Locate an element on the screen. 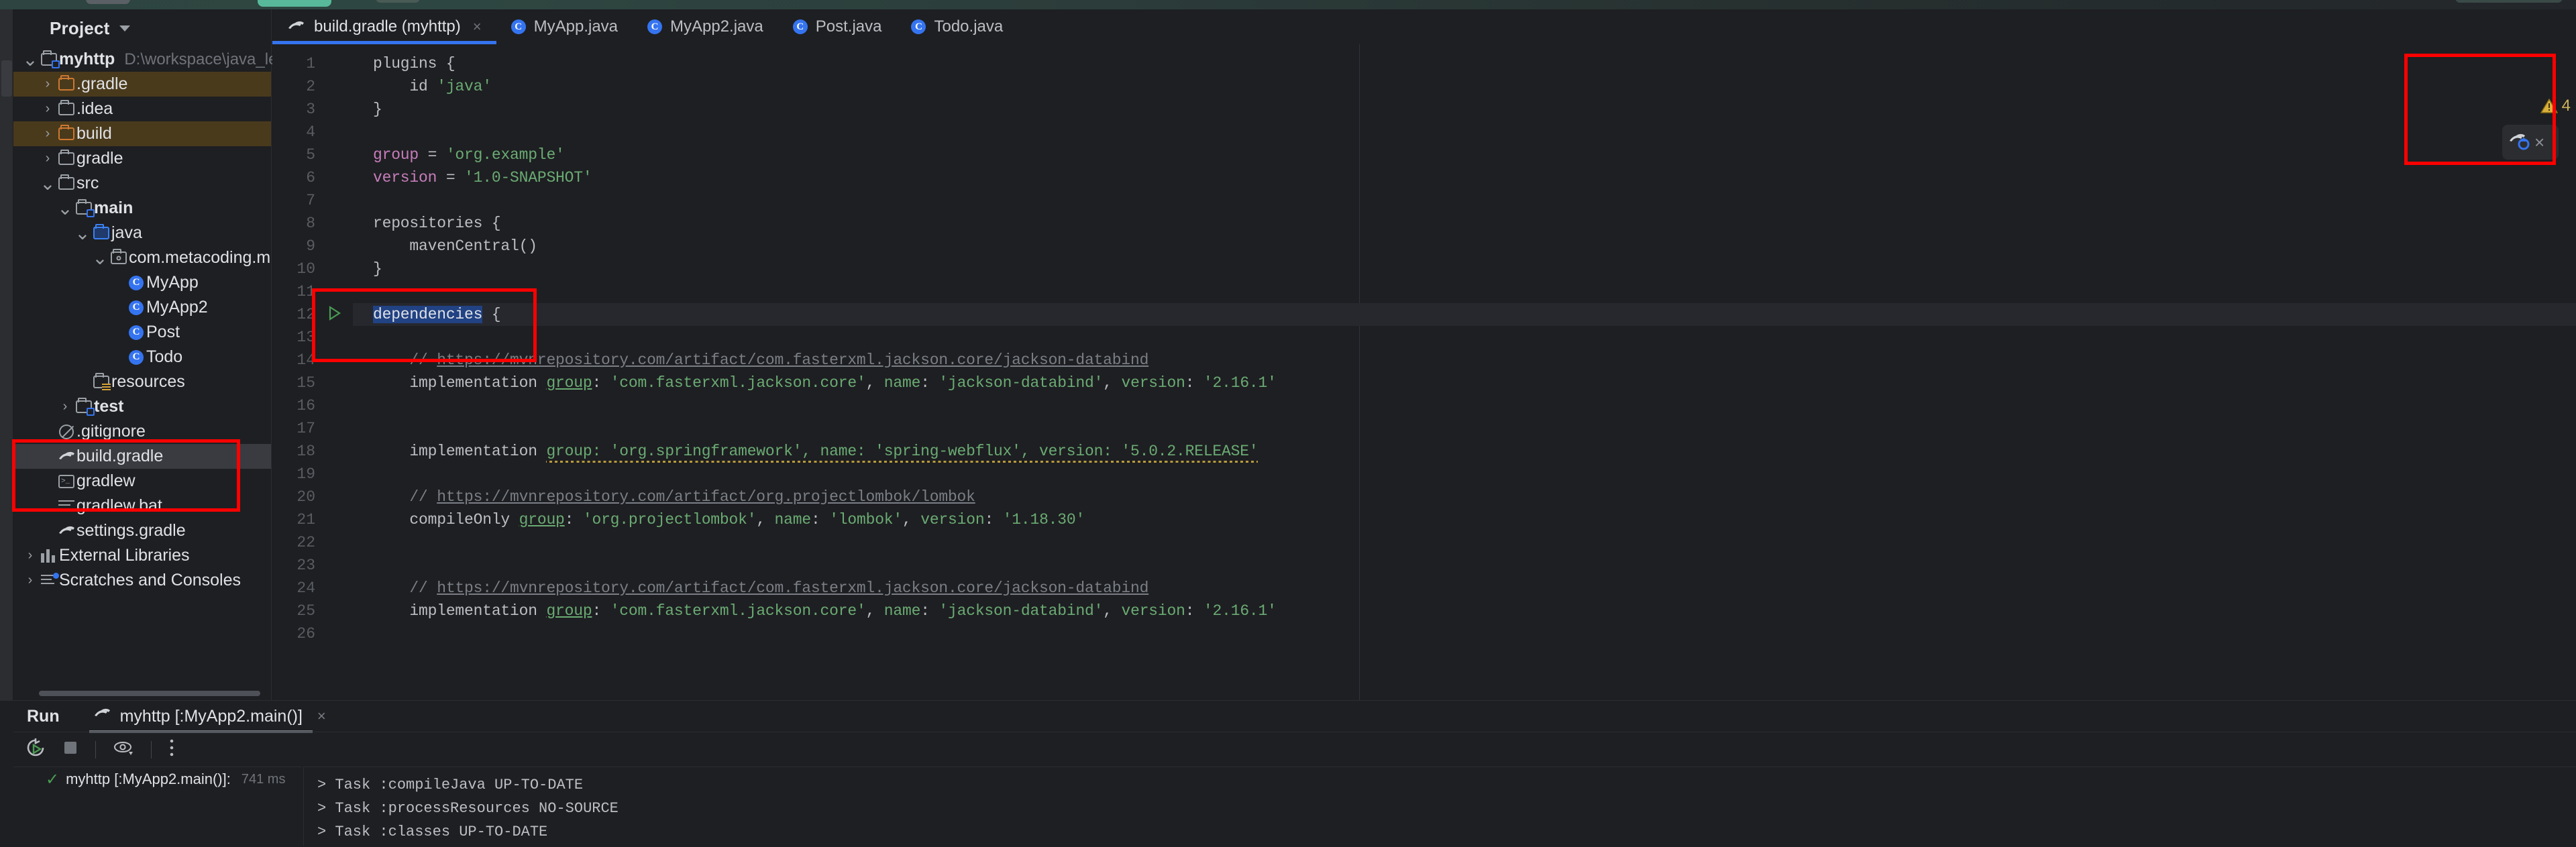 The image size is (2576, 847). tree-item-todo: C Todo is located at coordinates (142, 357).